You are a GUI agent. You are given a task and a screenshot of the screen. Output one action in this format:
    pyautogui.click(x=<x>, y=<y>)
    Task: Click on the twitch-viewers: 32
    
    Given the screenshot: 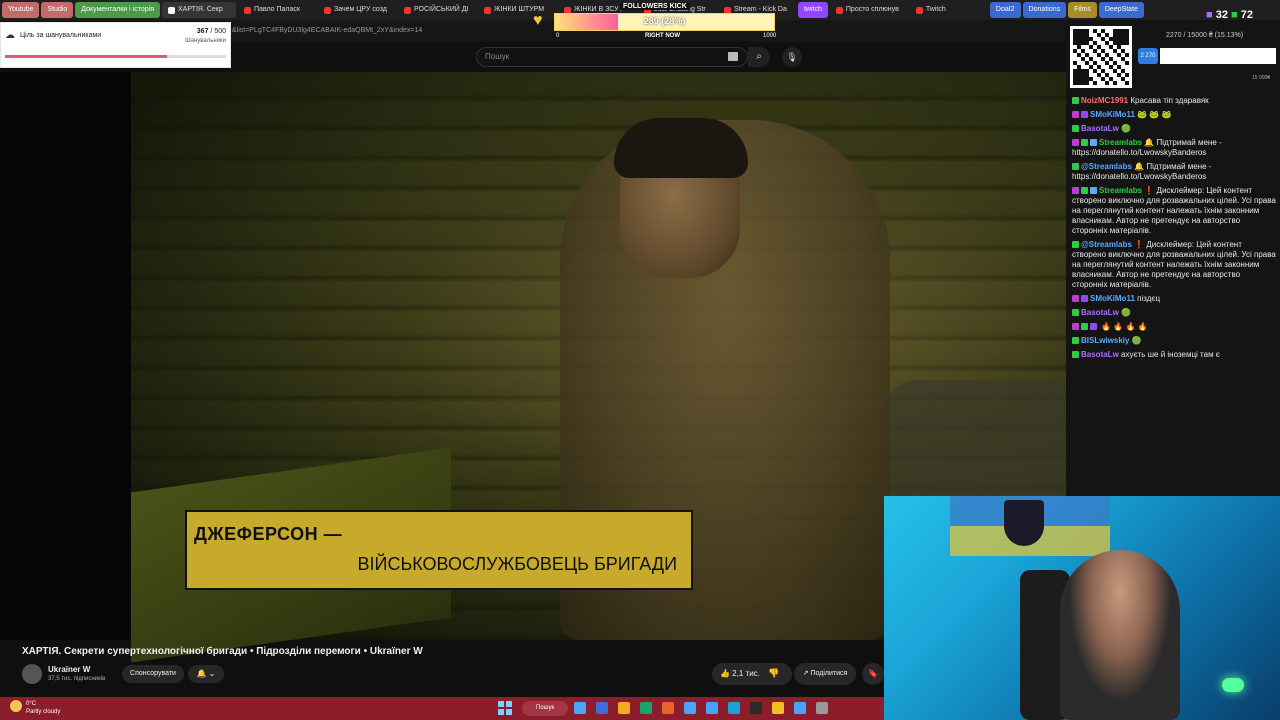 What is the action you would take?
    pyautogui.click(x=1221, y=15)
    